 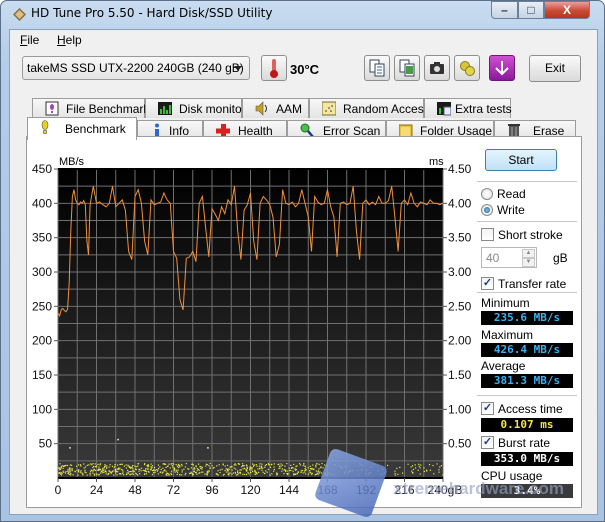 What do you see at coordinates (521, 160) in the screenshot?
I see `start-button: Start` at bounding box center [521, 160].